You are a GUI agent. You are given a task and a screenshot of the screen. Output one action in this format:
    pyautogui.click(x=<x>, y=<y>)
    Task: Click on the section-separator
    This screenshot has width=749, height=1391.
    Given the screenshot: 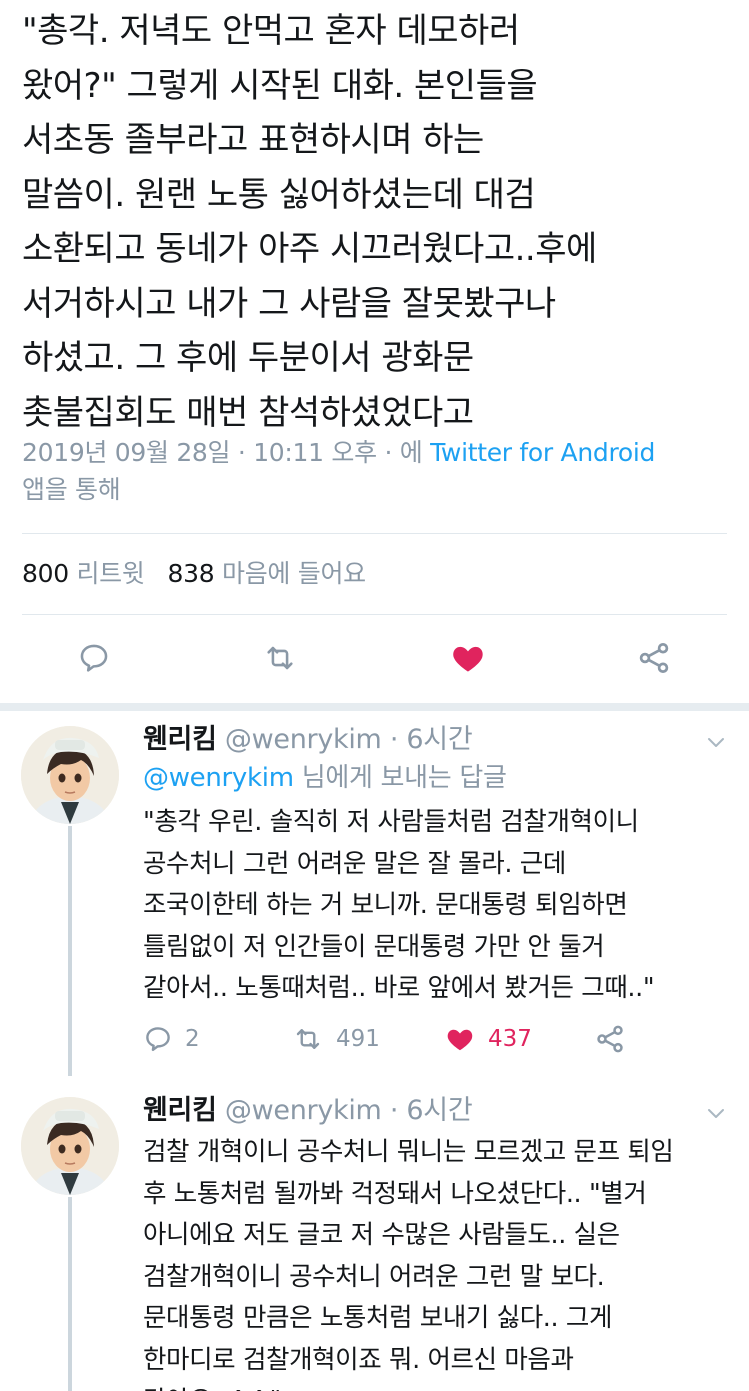 What is the action you would take?
    pyautogui.click(x=374, y=707)
    